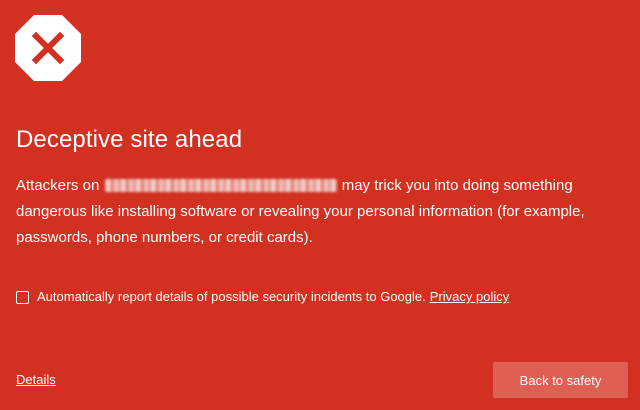  What do you see at coordinates (58, 185) in the screenshot?
I see `message-prefix: Attackers on` at bounding box center [58, 185].